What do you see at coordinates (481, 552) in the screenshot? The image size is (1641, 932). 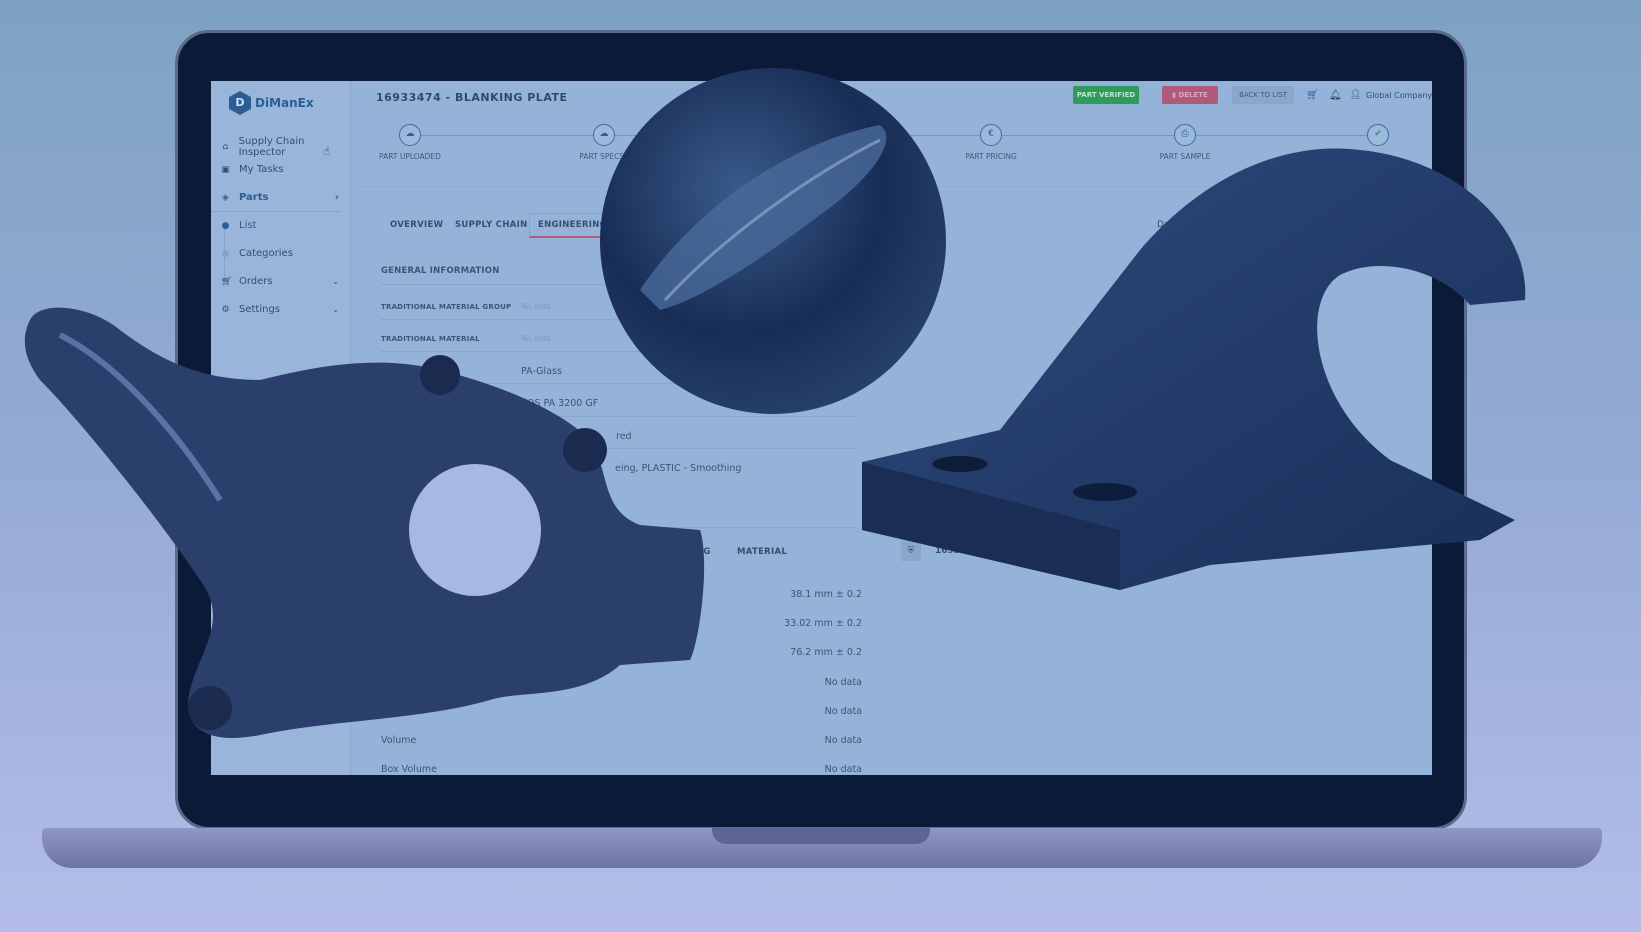 I see `subtab-mass: MASS` at bounding box center [481, 552].